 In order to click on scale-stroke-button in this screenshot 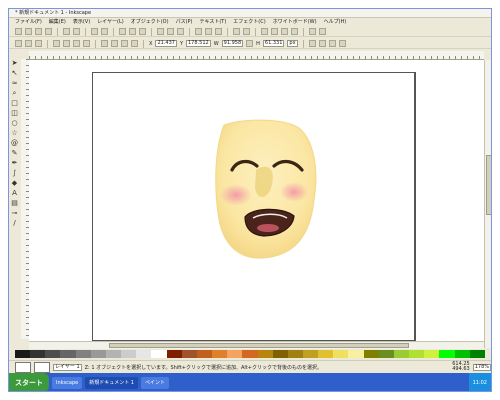, I will do `click(312, 43)`.